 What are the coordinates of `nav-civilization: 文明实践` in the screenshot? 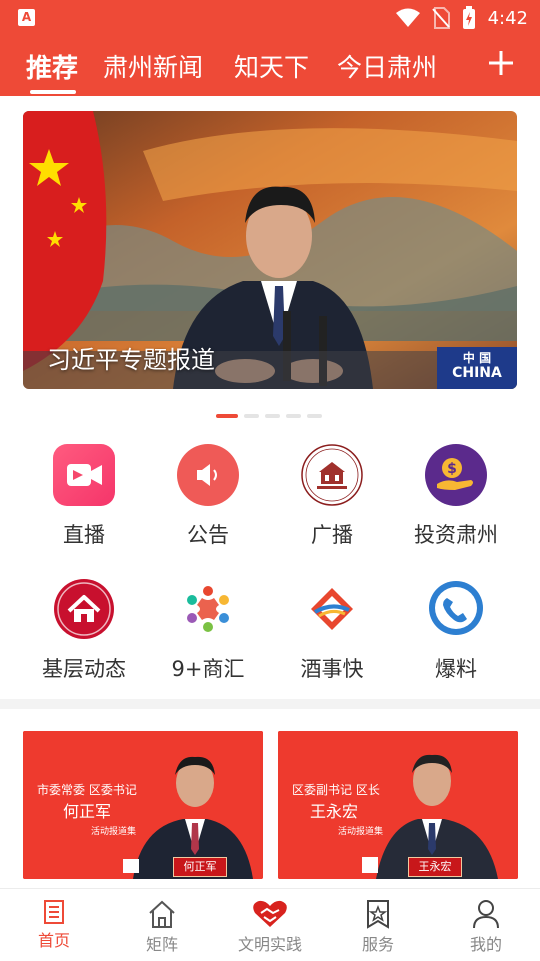 It's located at (270, 925).